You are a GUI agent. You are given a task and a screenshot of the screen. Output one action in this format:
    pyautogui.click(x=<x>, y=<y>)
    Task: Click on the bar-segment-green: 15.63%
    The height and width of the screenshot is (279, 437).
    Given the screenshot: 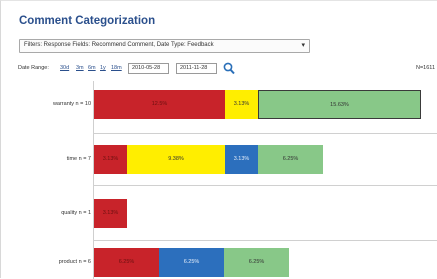 What is the action you would take?
    pyautogui.click(x=339, y=104)
    